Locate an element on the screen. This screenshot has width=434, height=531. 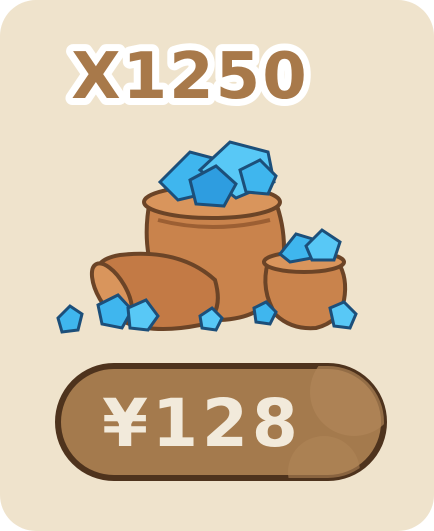
quantity-text: X1250 is located at coordinates (189, 77).